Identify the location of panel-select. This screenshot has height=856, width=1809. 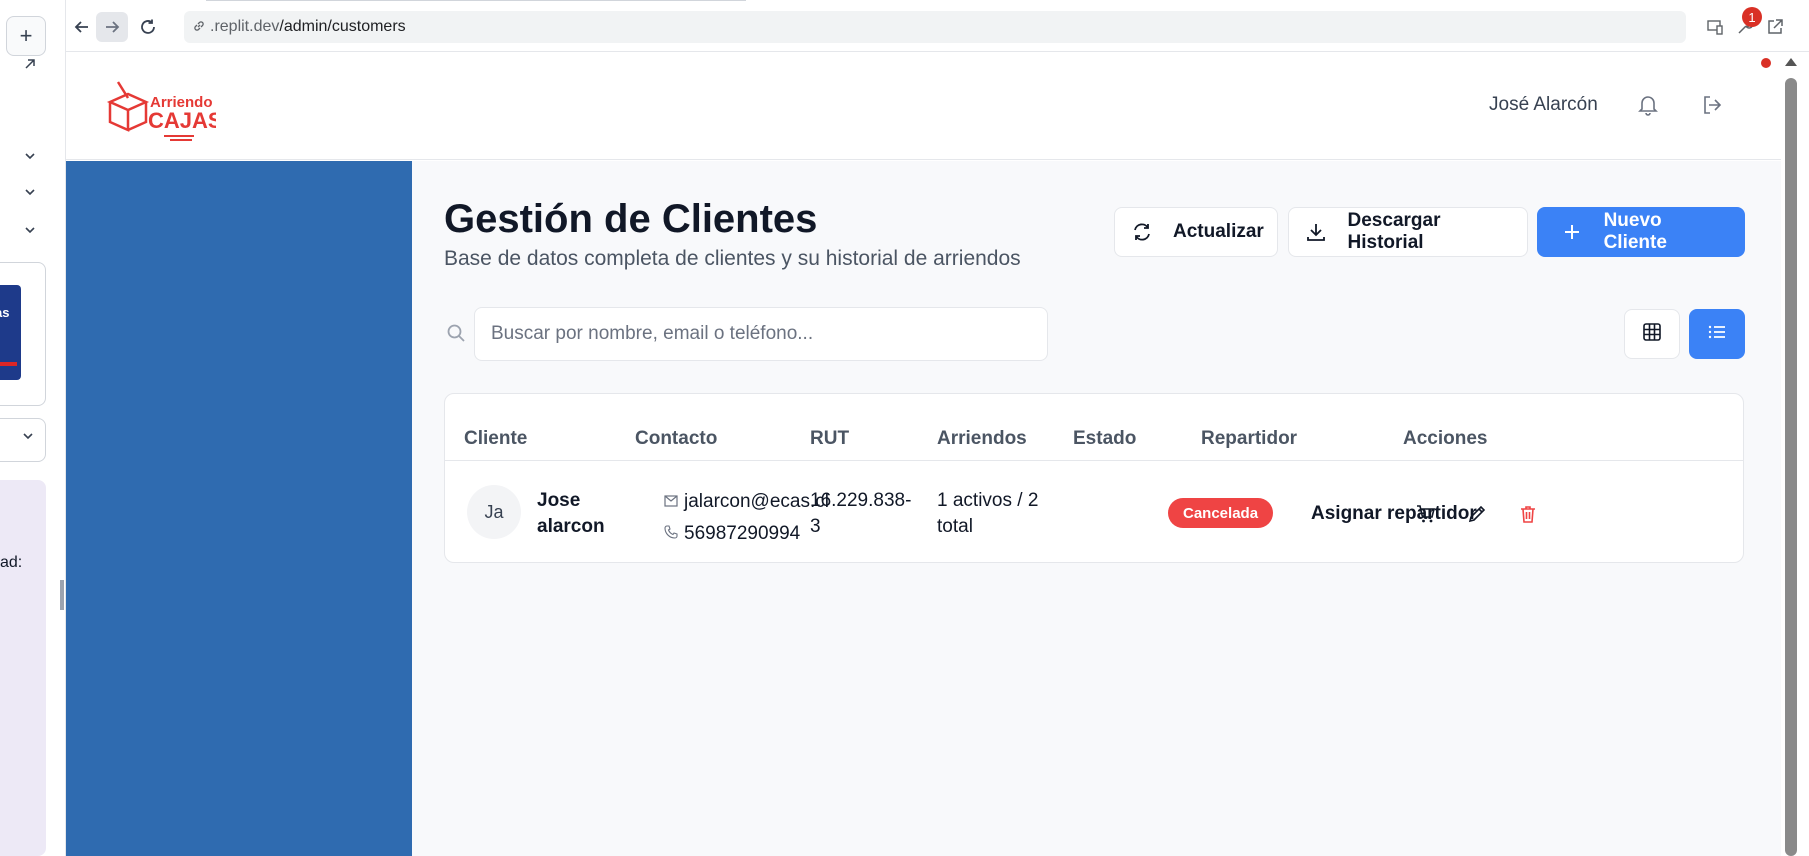
(23, 440).